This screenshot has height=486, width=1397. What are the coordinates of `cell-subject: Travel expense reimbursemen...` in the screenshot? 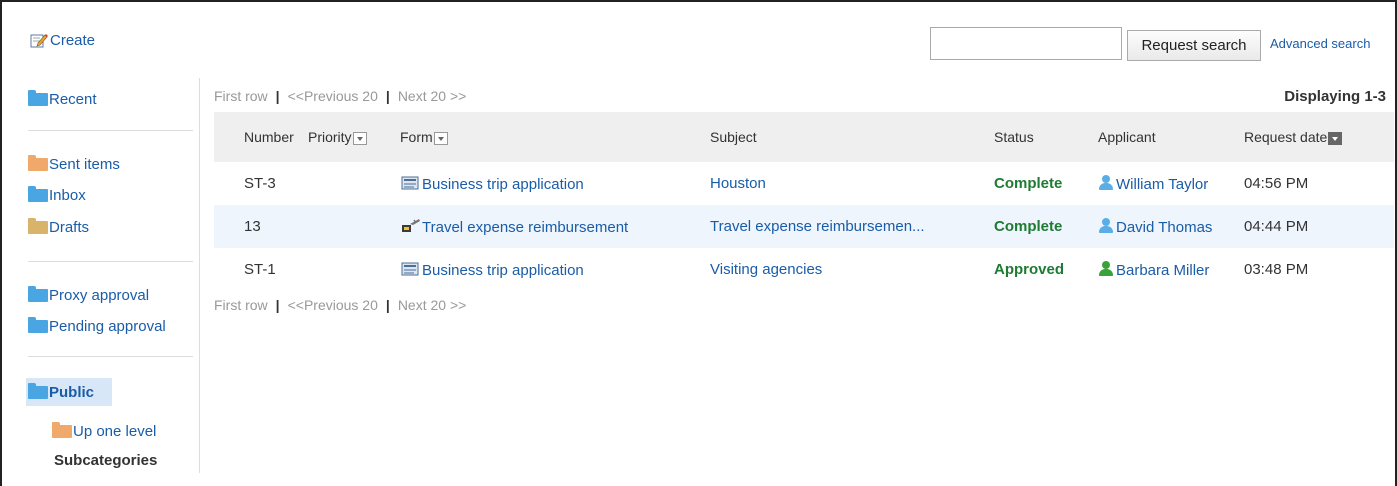 It's located at (852, 226).